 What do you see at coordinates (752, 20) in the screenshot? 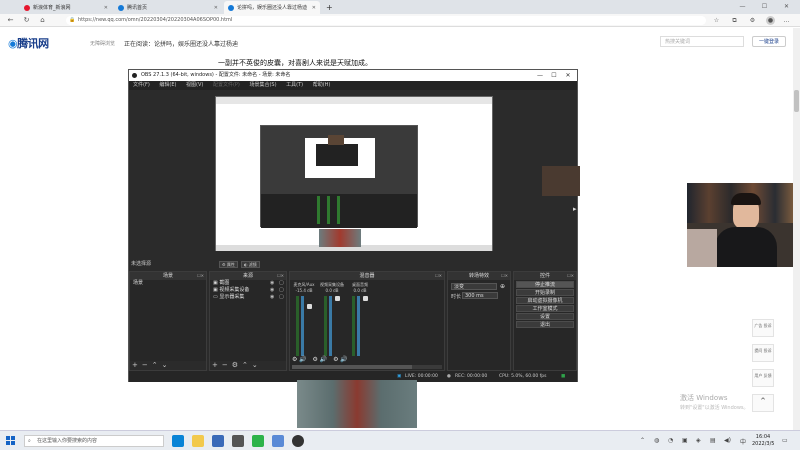
I see `extensions-icon: ⚙` at bounding box center [752, 20].